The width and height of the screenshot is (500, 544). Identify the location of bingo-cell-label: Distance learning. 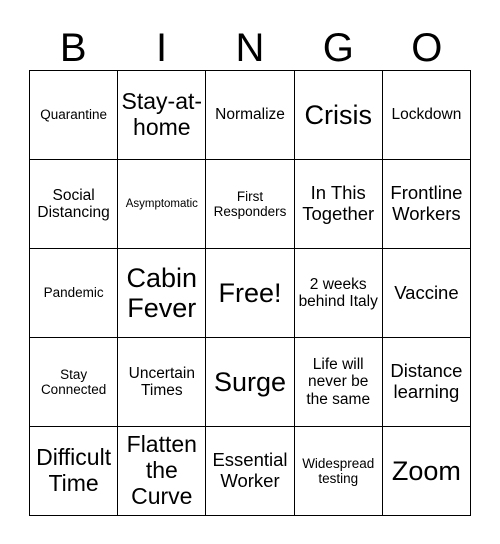
(426, 381).